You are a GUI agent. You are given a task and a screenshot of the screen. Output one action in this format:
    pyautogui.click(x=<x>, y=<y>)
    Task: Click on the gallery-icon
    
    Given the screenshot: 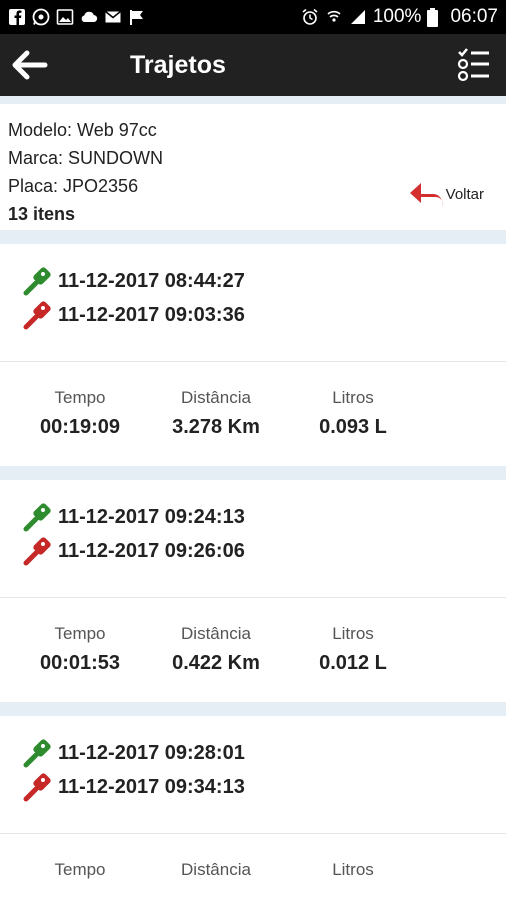 What is the action you would take?
    pyautogui.click(x=65, y=17)
    